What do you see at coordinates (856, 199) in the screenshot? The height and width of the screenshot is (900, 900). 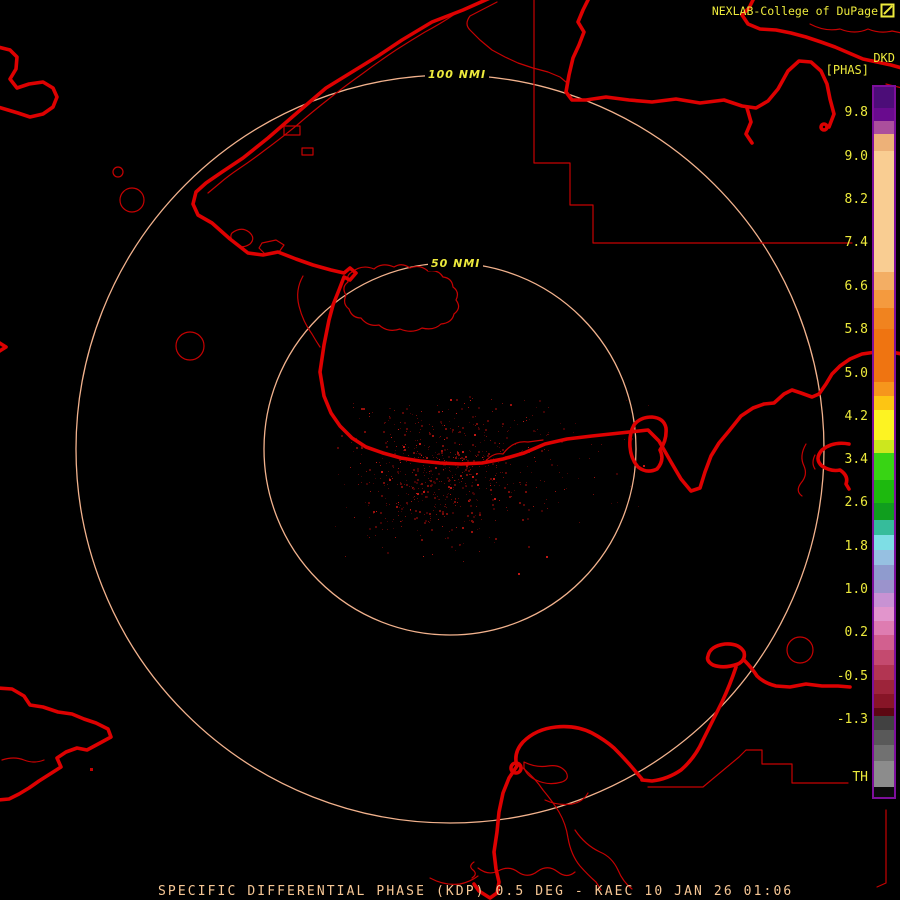 I see `colorbar-tick-label: 8.2` at bounding box center [856, 199].